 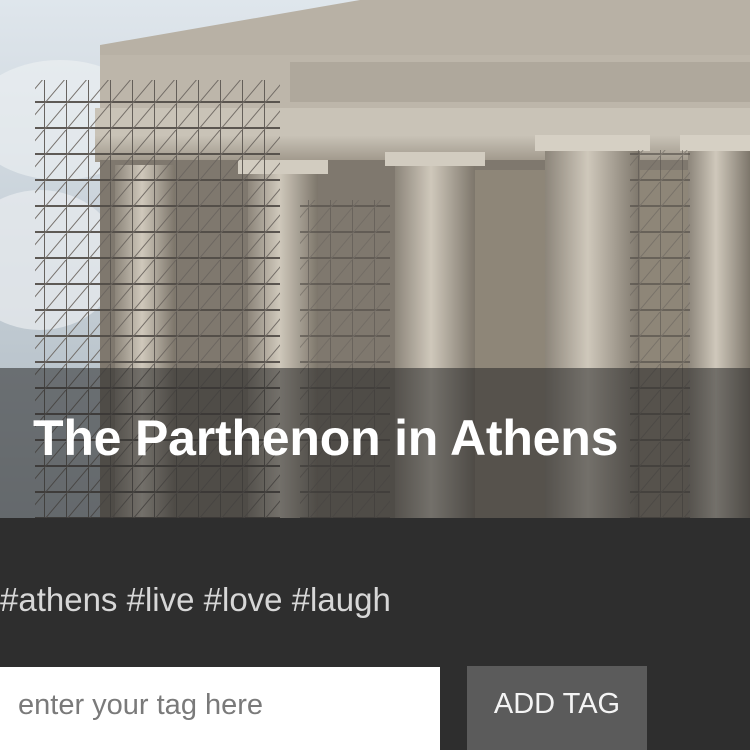 I want to click on tag-input, so click(x=220, y=708).